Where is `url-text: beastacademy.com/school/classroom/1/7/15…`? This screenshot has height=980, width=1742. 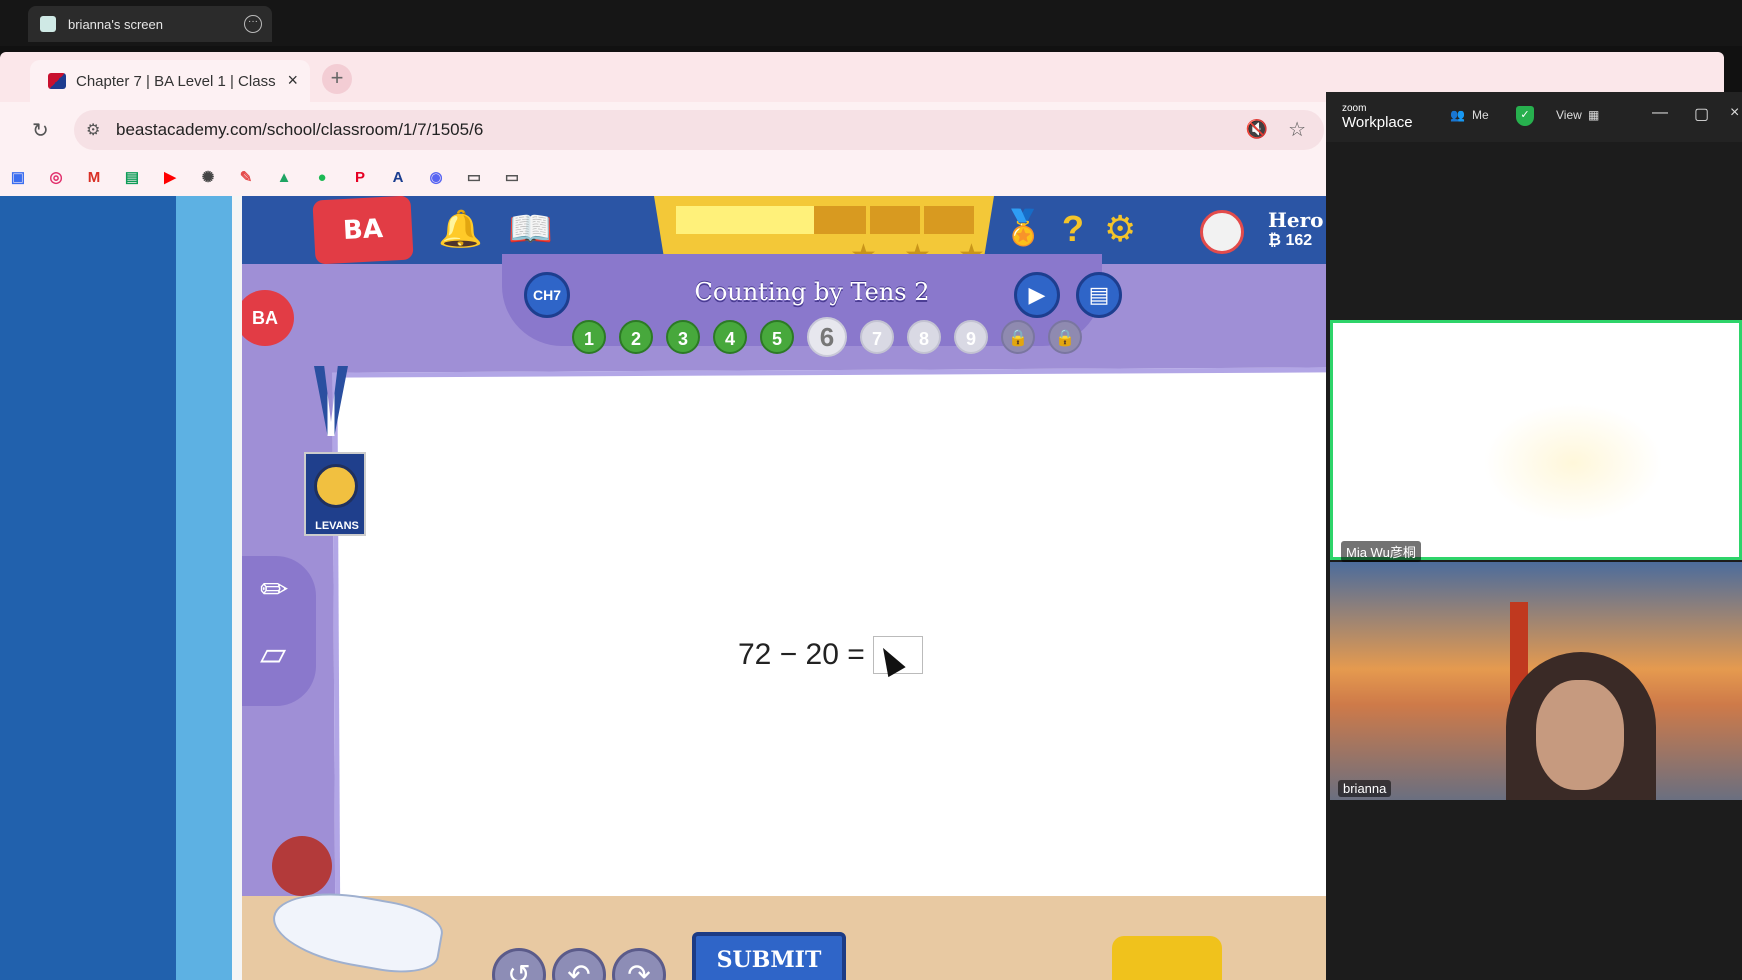 url-text: beastacademy.com/school/classroom/1/7/15… is located at coordinates (299, 130).